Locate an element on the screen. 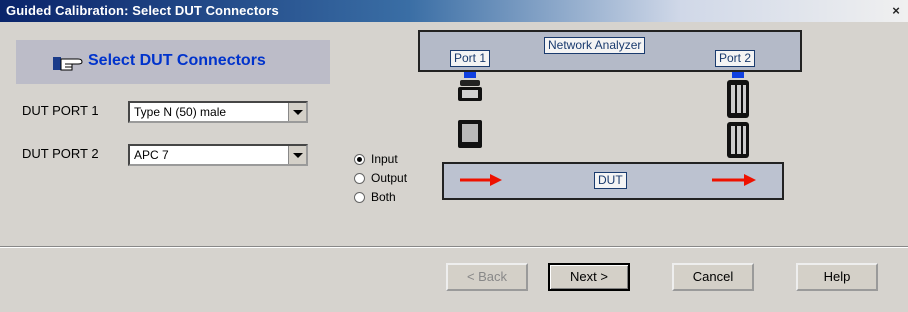 The image size is (908, 312). cancel-button: Cancel is located at coordinates (713, 277).